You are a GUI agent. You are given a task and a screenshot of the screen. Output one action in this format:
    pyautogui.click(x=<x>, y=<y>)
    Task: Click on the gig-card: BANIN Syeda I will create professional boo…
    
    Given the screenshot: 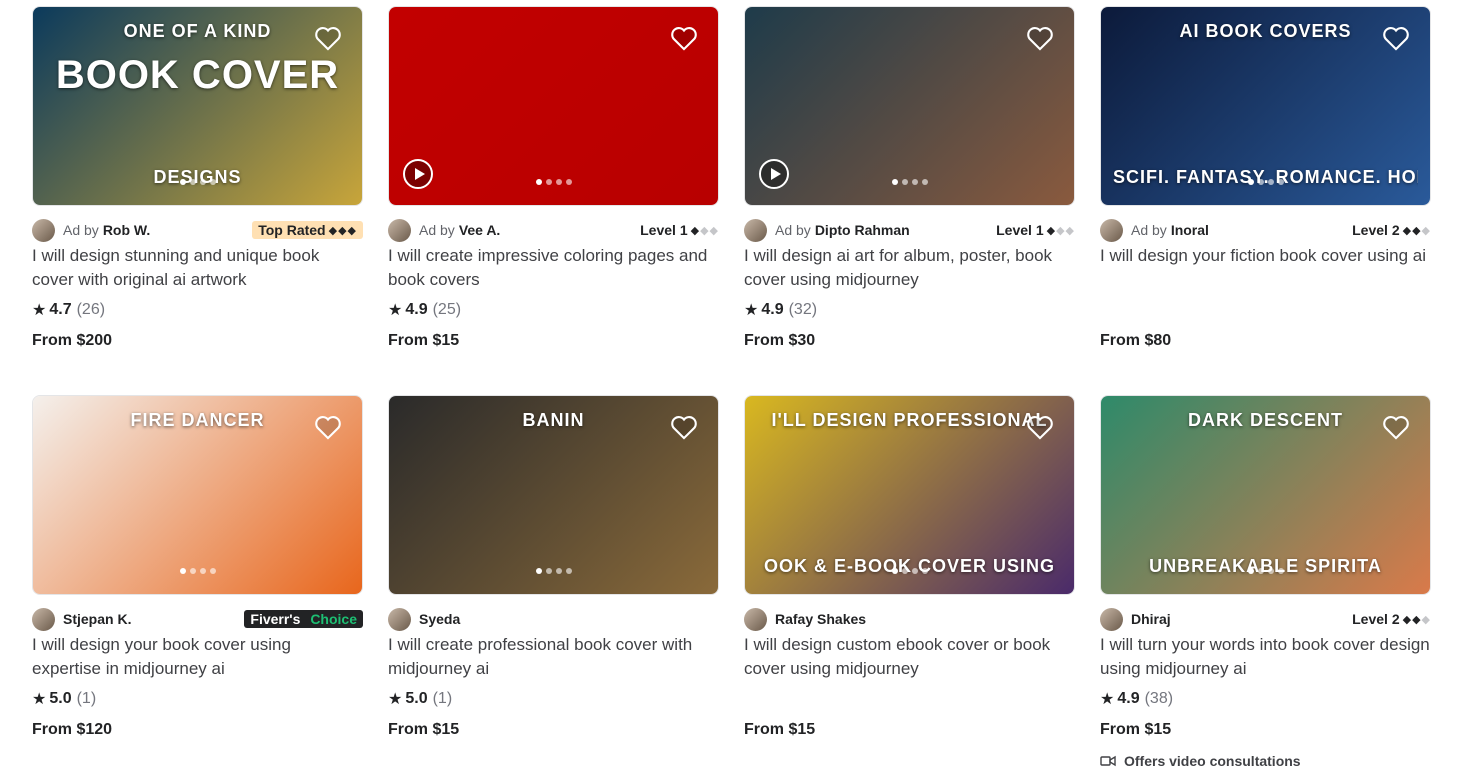 What is the action you would take?
    pyautogui.click(x=553, y=568)
    